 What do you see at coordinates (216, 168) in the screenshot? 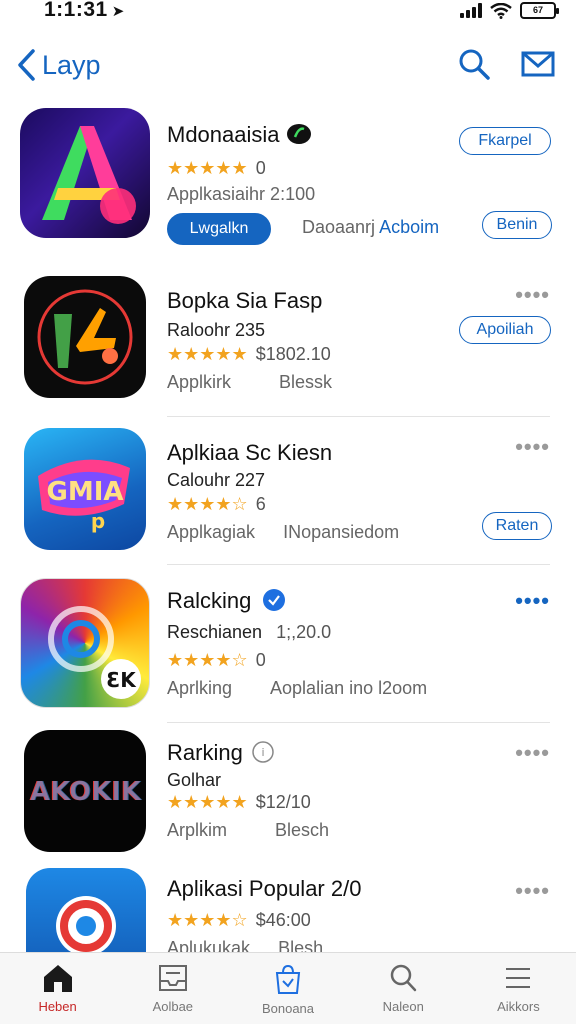
I see `rating-stars: ★★★★★ 0` at bounding box center [216, 168].